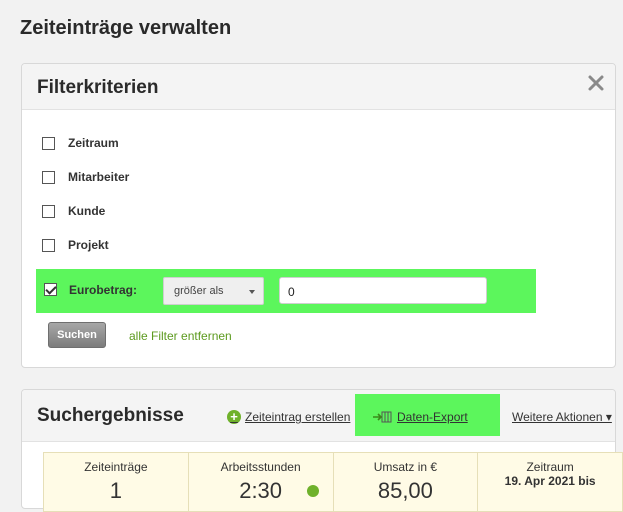  What do you see at coordinates (312, 491) in the screenshot?
I see `status-dot-icon` at bounding box center [312, 491].